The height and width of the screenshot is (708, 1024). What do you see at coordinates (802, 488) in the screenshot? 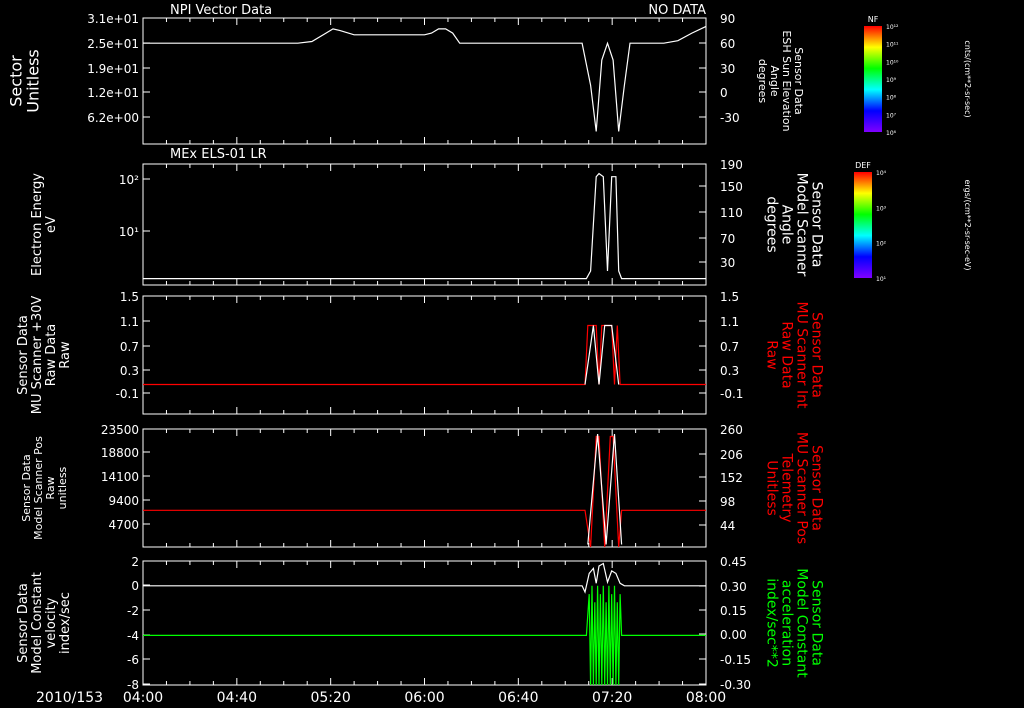
I see `panel-4-ylabel-right-line: MU Scanner Pos` at bounding box center [802, 488].